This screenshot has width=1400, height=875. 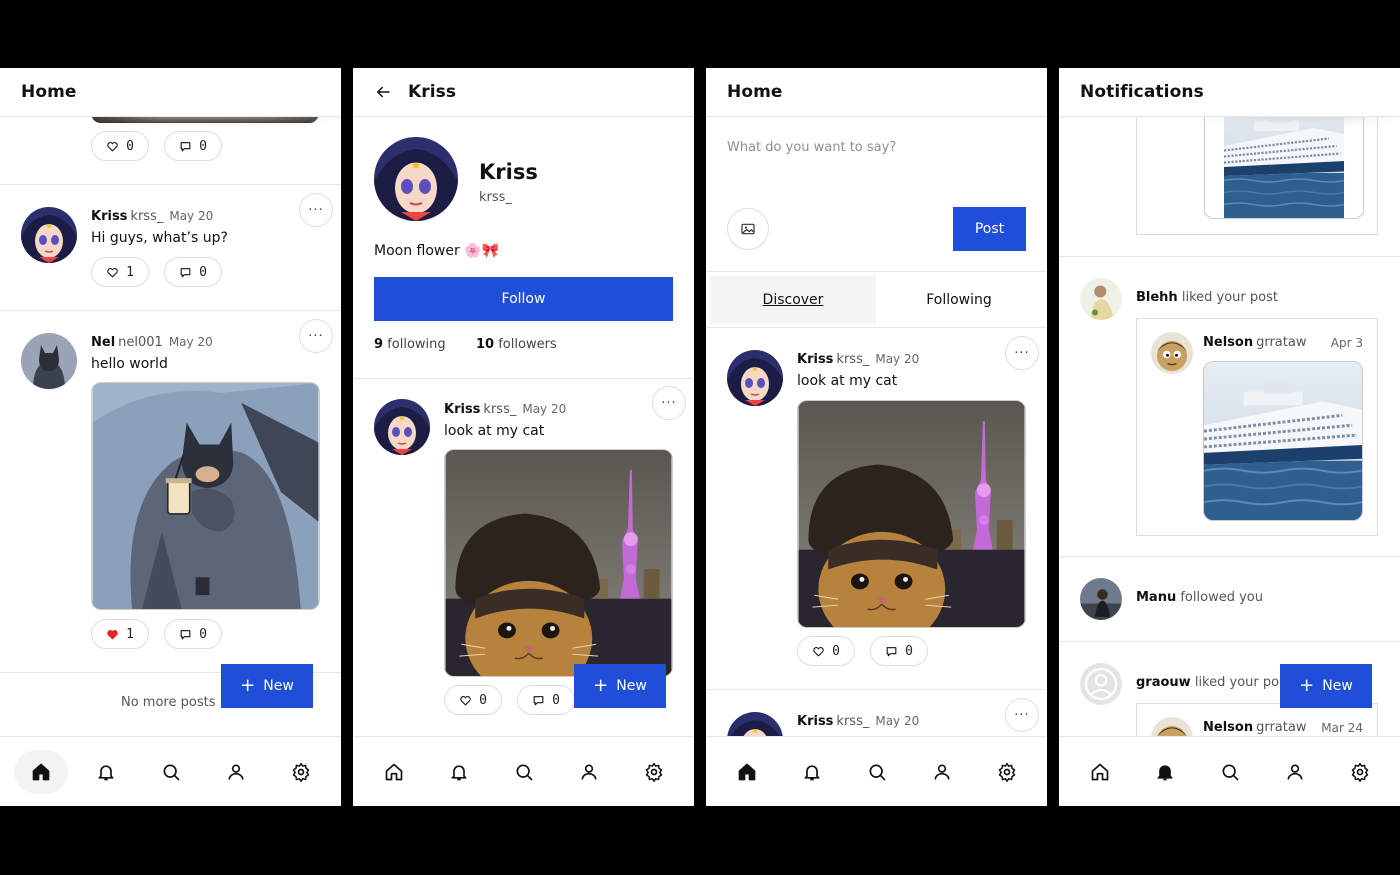 I want to click on feed-post: Nel nel001 May 20 ··· hello world 1 0, so click(x=170, y=492).